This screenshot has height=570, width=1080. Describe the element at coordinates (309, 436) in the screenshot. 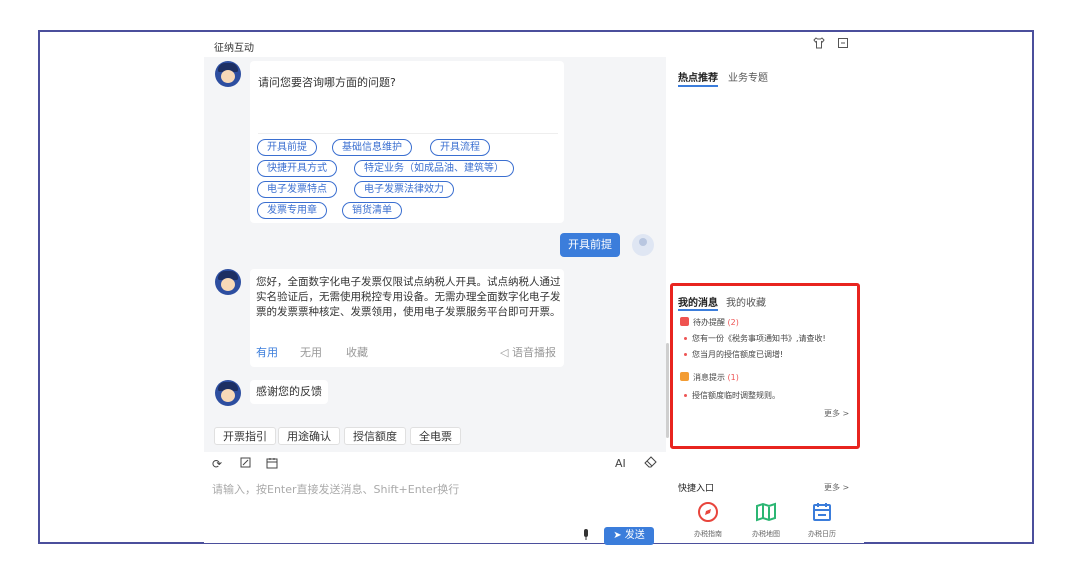

I see `quick-action-confirm: 用途确认` at that location.